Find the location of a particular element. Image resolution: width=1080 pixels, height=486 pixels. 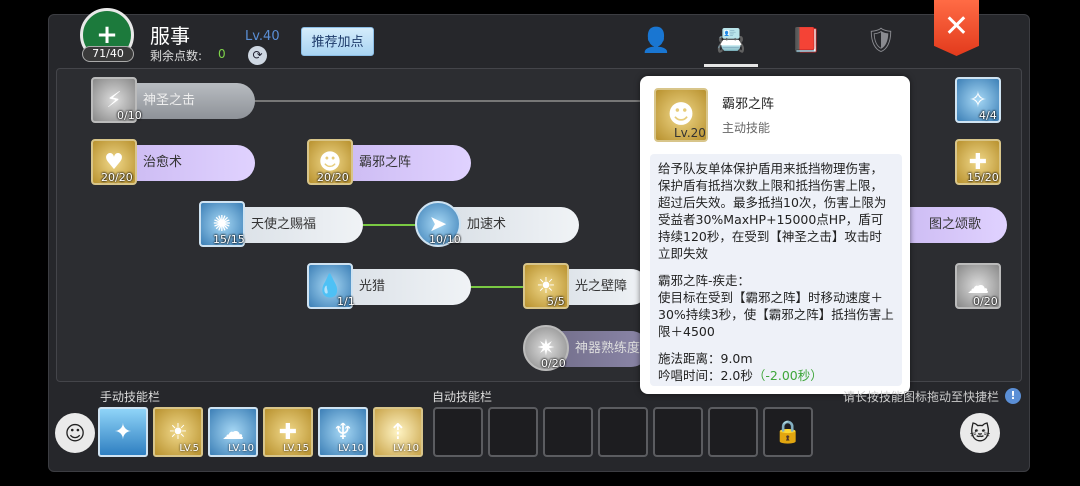

auto-skill-bar-label: 自动技能栏 is located at coordinates (462, 397).